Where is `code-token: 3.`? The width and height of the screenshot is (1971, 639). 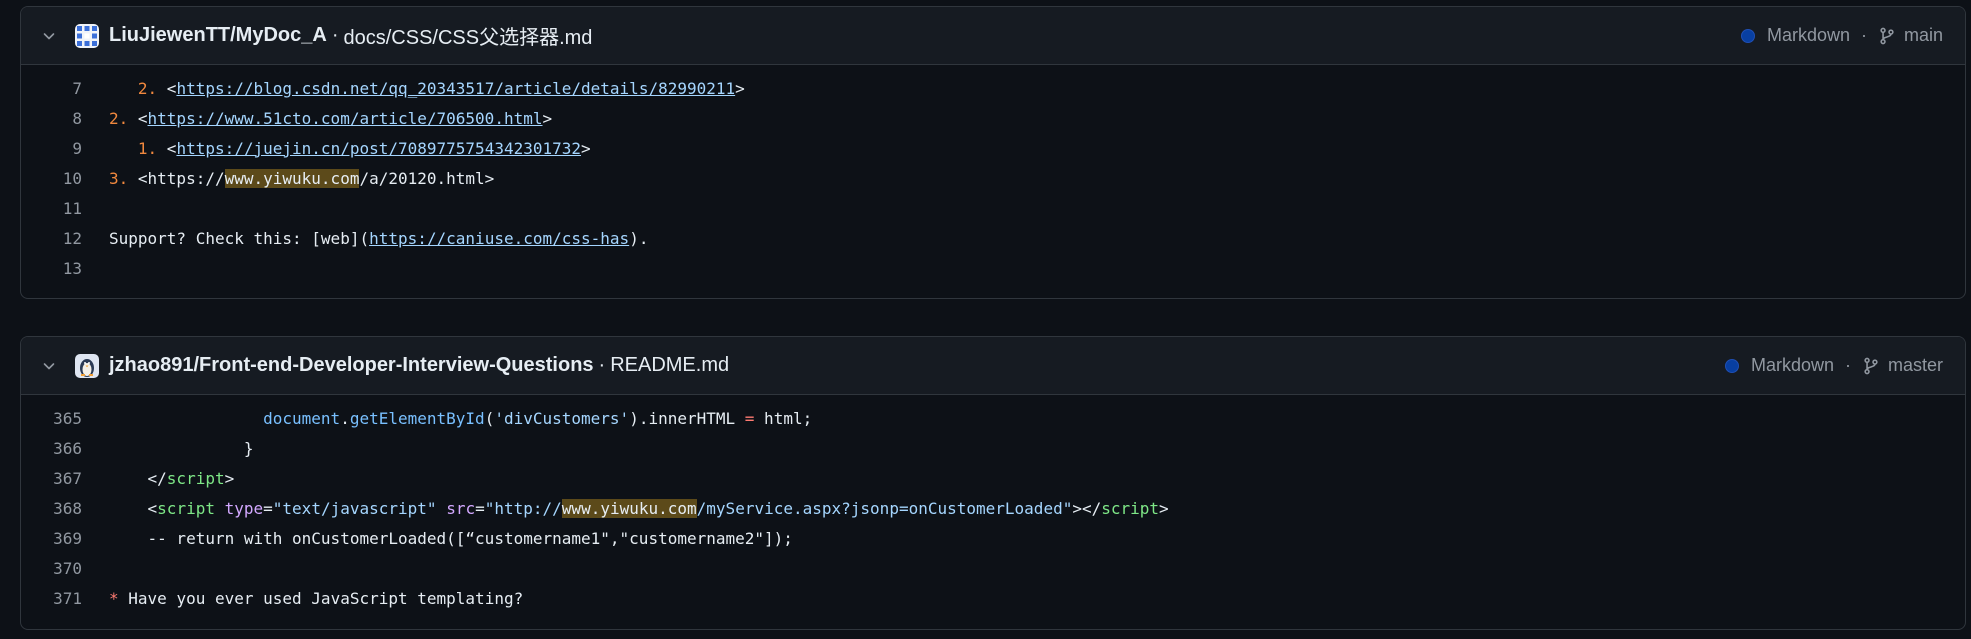 code-token: 3. is located at coordinates (119, 178).